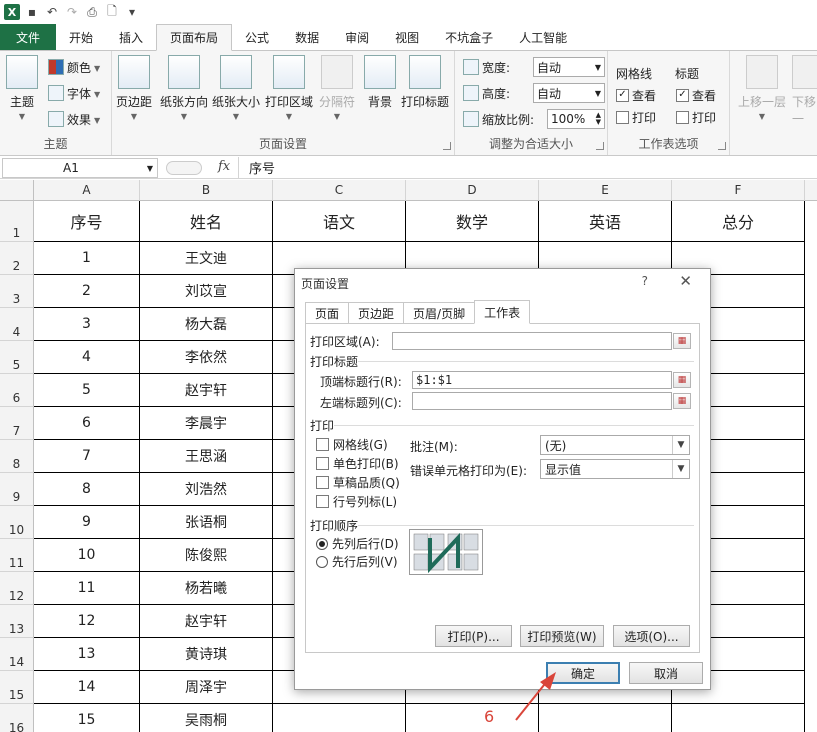  I want to click on tab-formulas: 公式, so click(257, 37).